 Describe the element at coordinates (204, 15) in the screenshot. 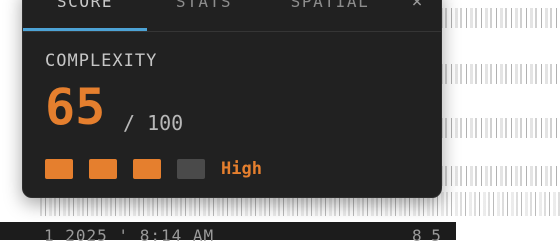

I see `tab-stats: STATS` at that location.